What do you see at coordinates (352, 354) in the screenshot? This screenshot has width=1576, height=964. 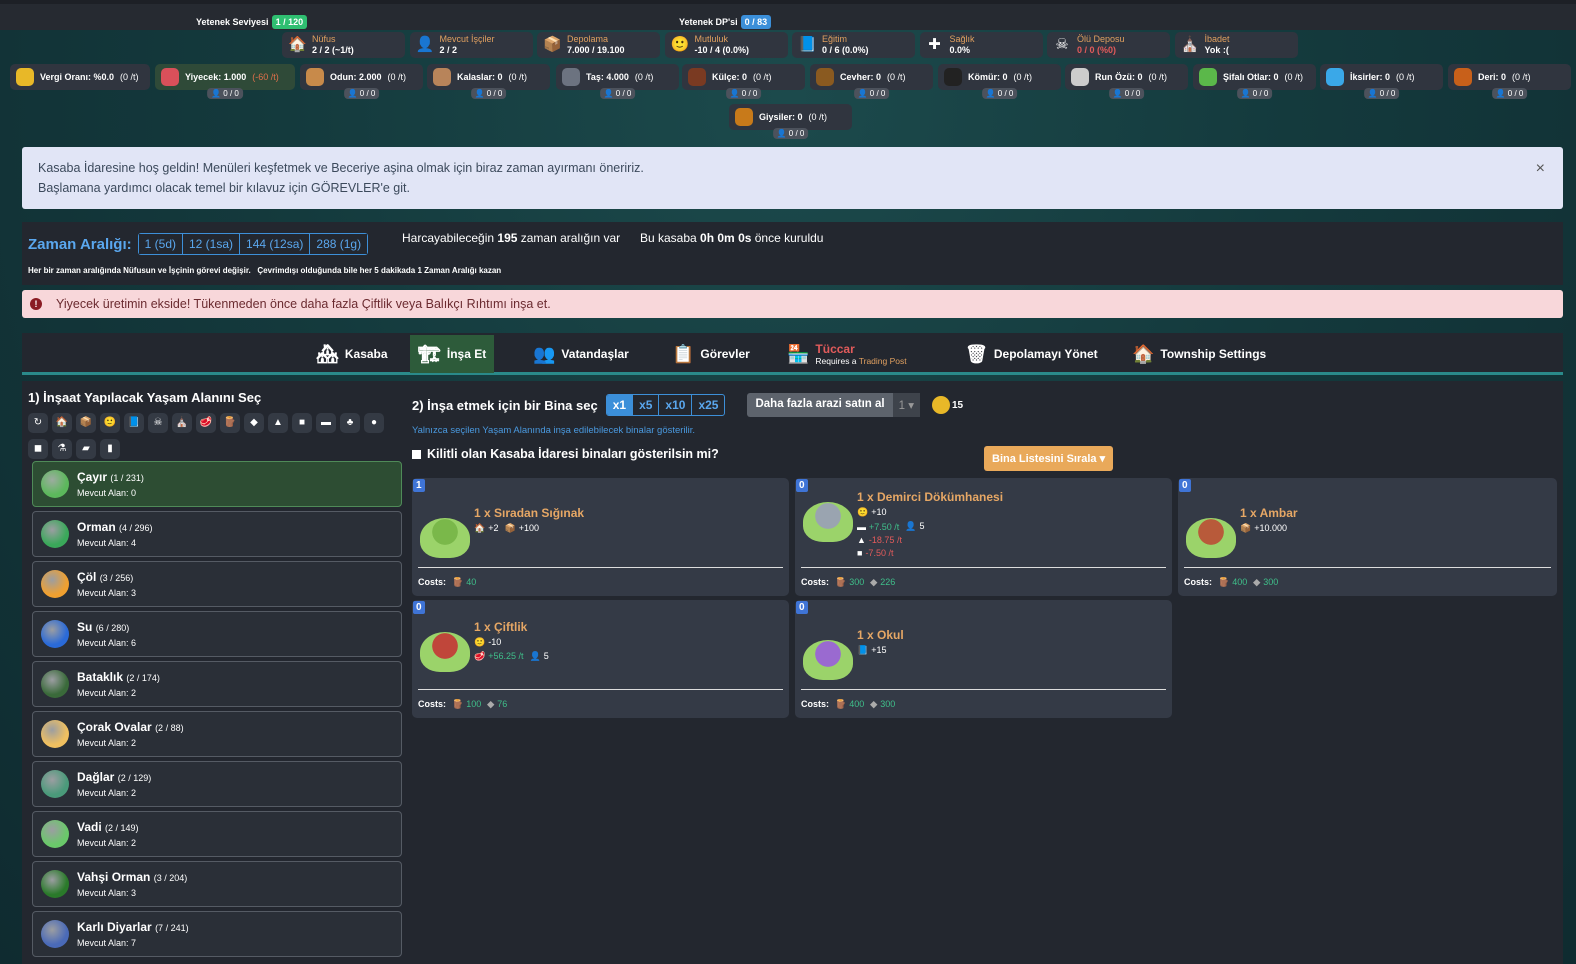 I see `tab-1: 🏘 Kasaba` at bounding box center [352, 354].